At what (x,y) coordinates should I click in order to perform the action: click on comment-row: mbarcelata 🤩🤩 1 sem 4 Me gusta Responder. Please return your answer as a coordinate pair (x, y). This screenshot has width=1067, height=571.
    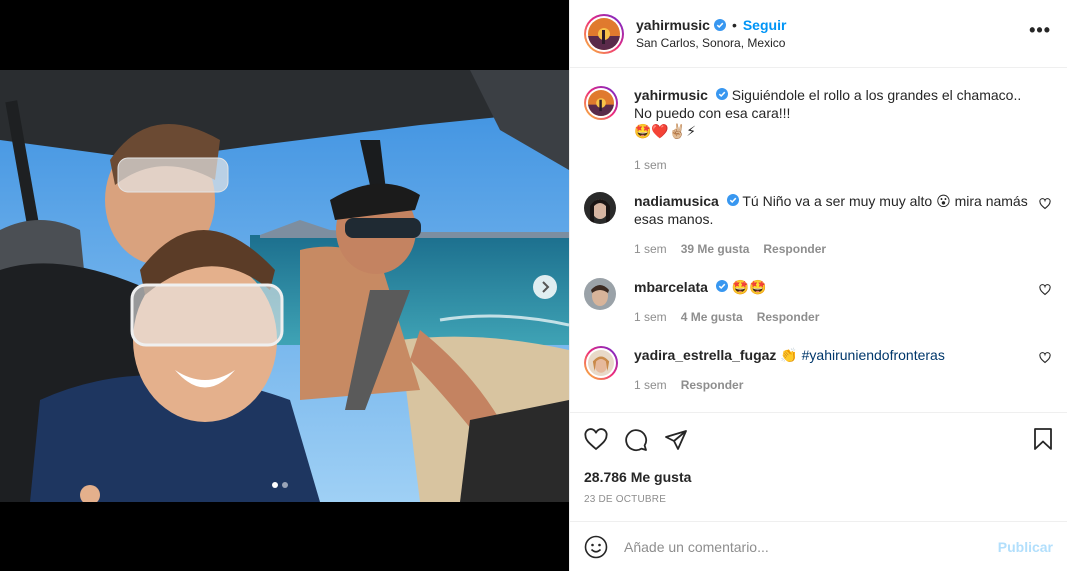
    Looking at the image, I should click on (817, 302).